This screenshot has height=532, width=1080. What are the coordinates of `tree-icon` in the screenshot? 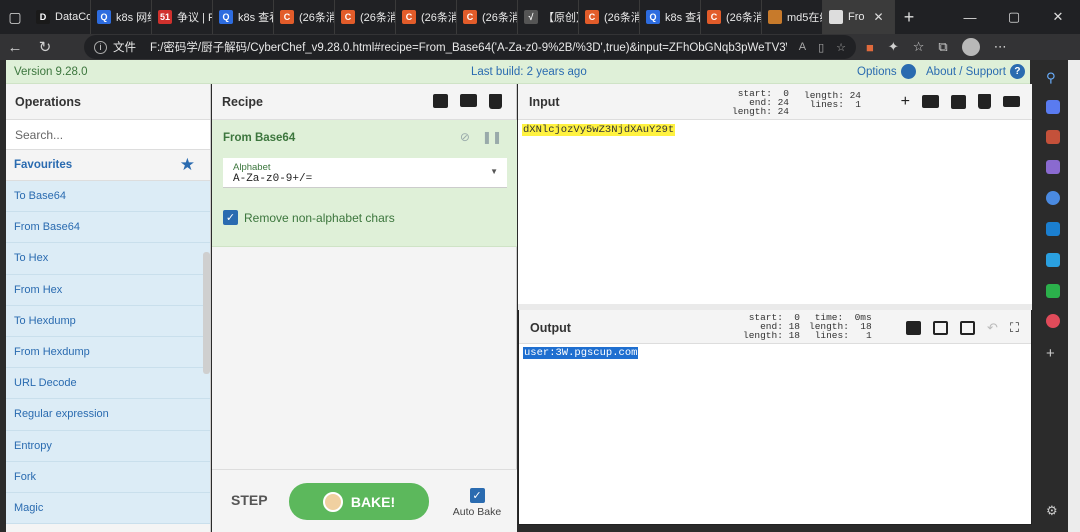 It's located at (1053, 291).